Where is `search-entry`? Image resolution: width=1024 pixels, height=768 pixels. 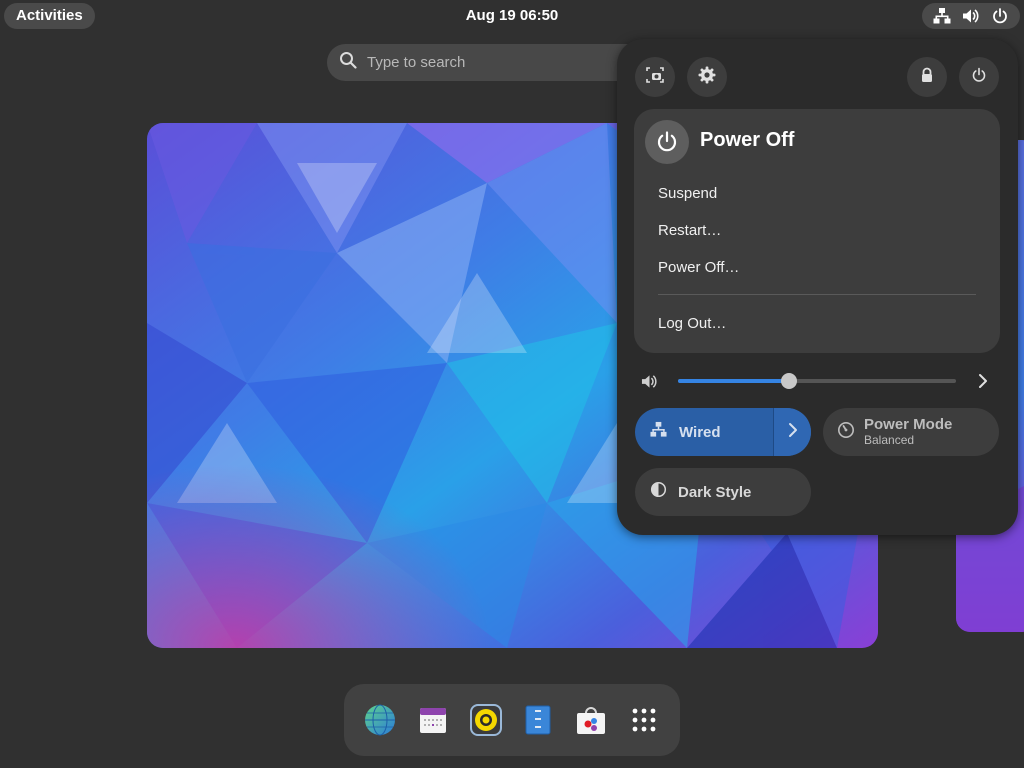 search-entry is located at coordinates (492, 62).